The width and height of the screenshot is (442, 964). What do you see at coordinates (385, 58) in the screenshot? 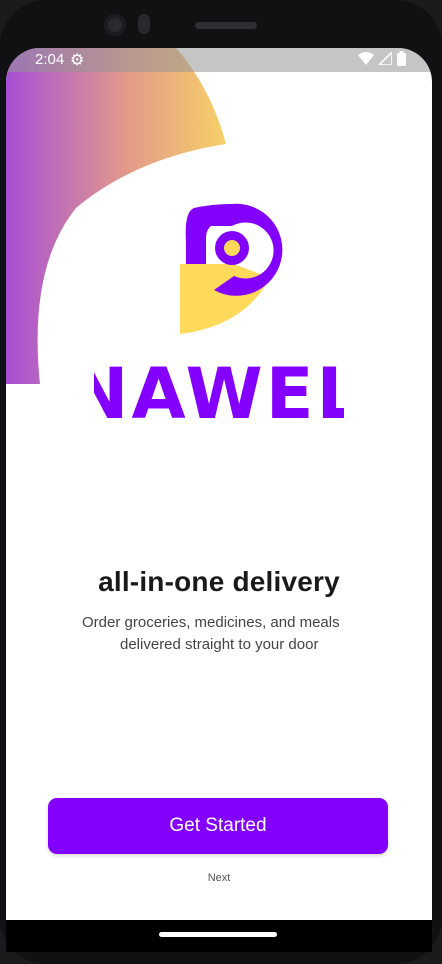
I see `signal-icon` at bounding box center [385, 58].